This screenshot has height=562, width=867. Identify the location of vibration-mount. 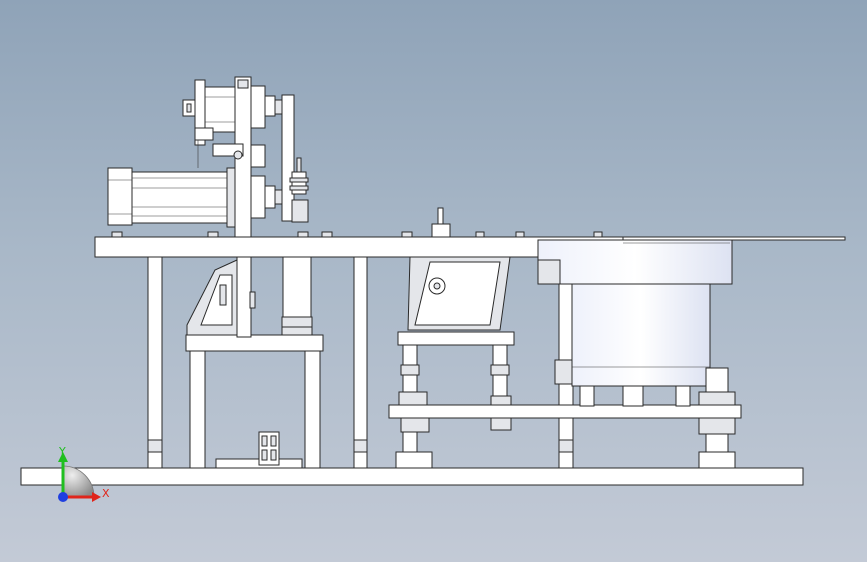
(455, 400).